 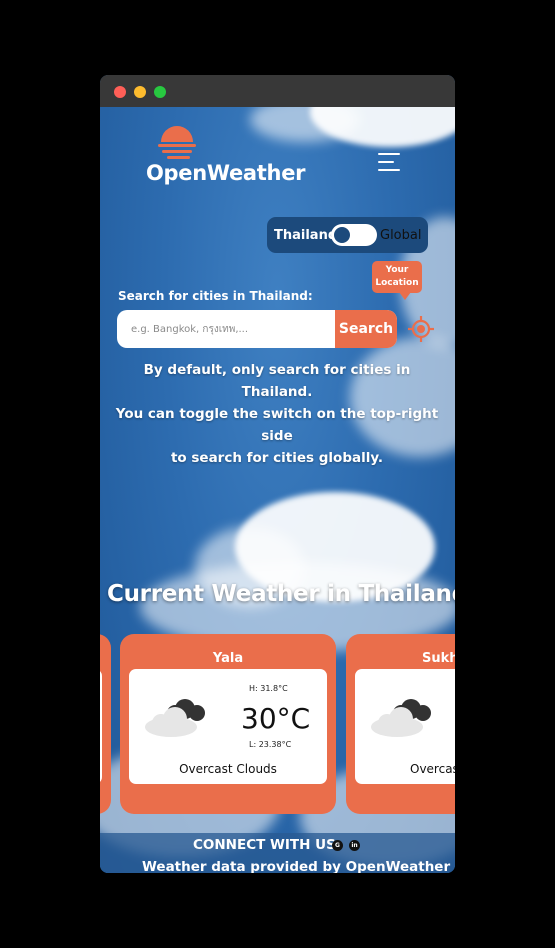 I want to click on tooltip-line: Your, so click(x=397, y=270).